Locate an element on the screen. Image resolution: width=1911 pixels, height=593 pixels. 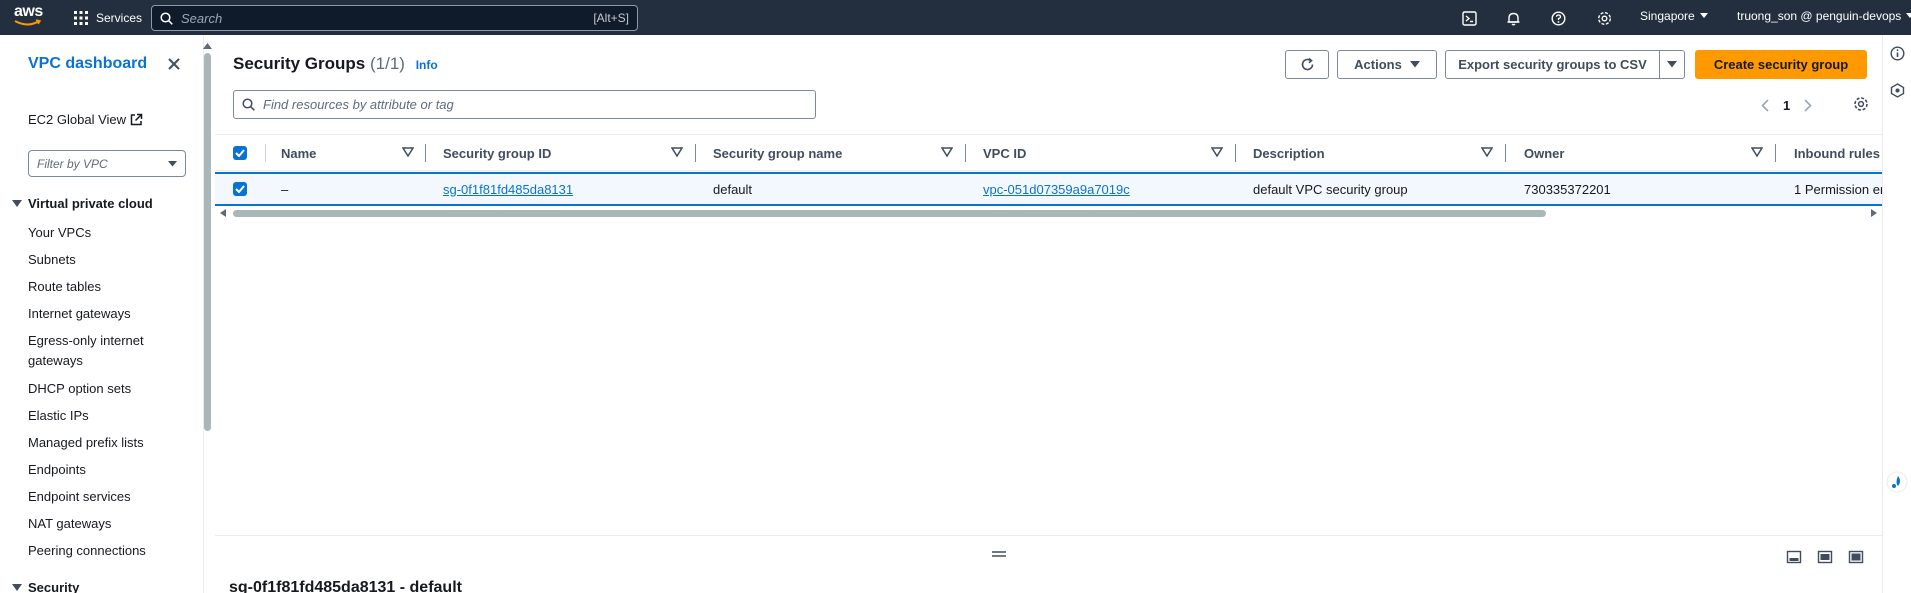
scroll-right-icon is located at coordinates (1874, 213).